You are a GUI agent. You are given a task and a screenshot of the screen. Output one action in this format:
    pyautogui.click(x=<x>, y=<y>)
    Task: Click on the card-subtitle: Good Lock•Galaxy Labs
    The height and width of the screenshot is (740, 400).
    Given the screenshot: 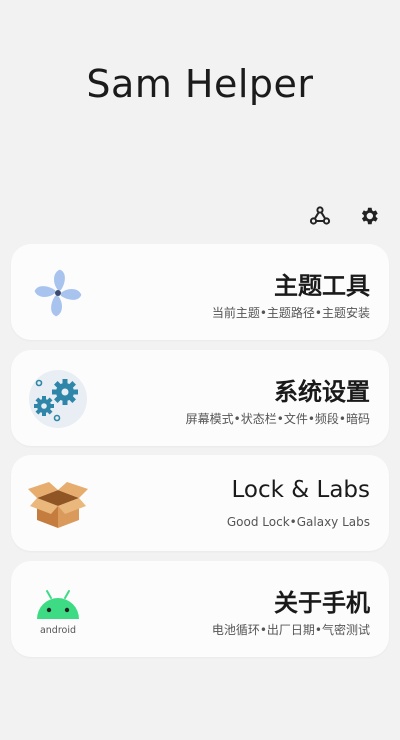 What is the action you would take?
    pyautogui.click(x=298, y=522)
    